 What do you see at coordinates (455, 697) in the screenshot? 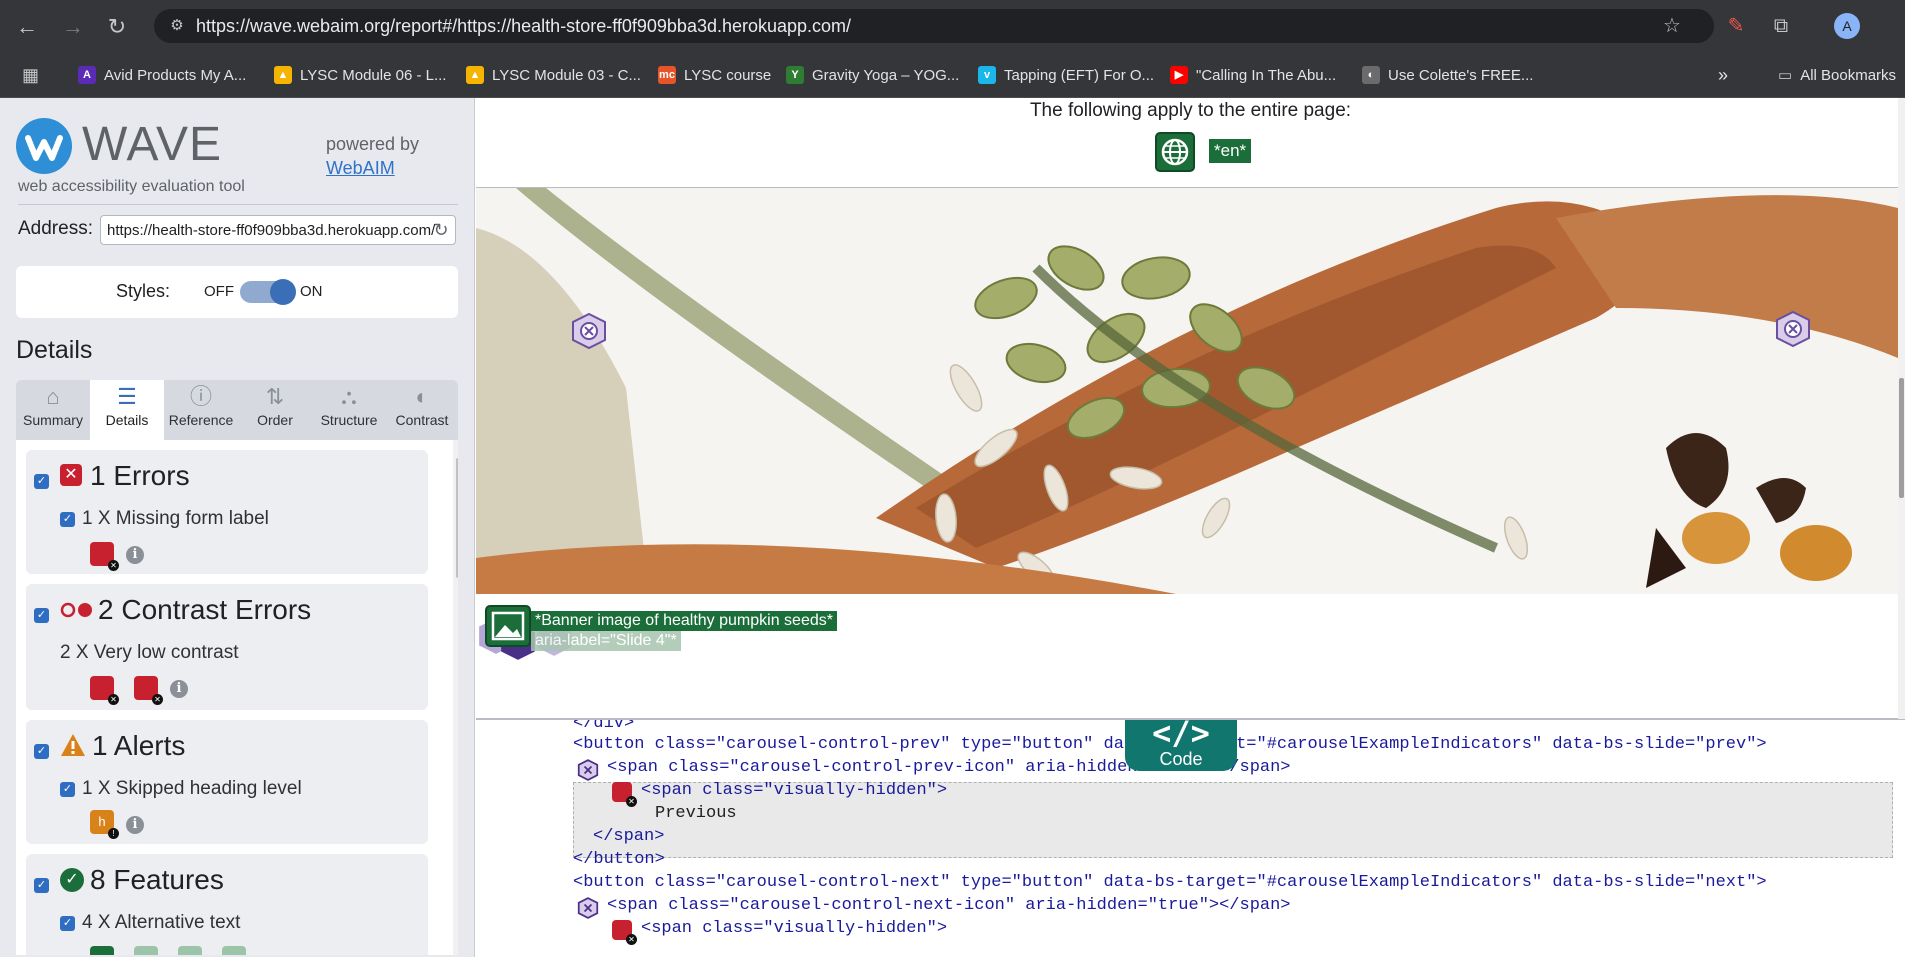
I see `panel-scrollbar: ▲ ▼` at bounding box center [455, 697].